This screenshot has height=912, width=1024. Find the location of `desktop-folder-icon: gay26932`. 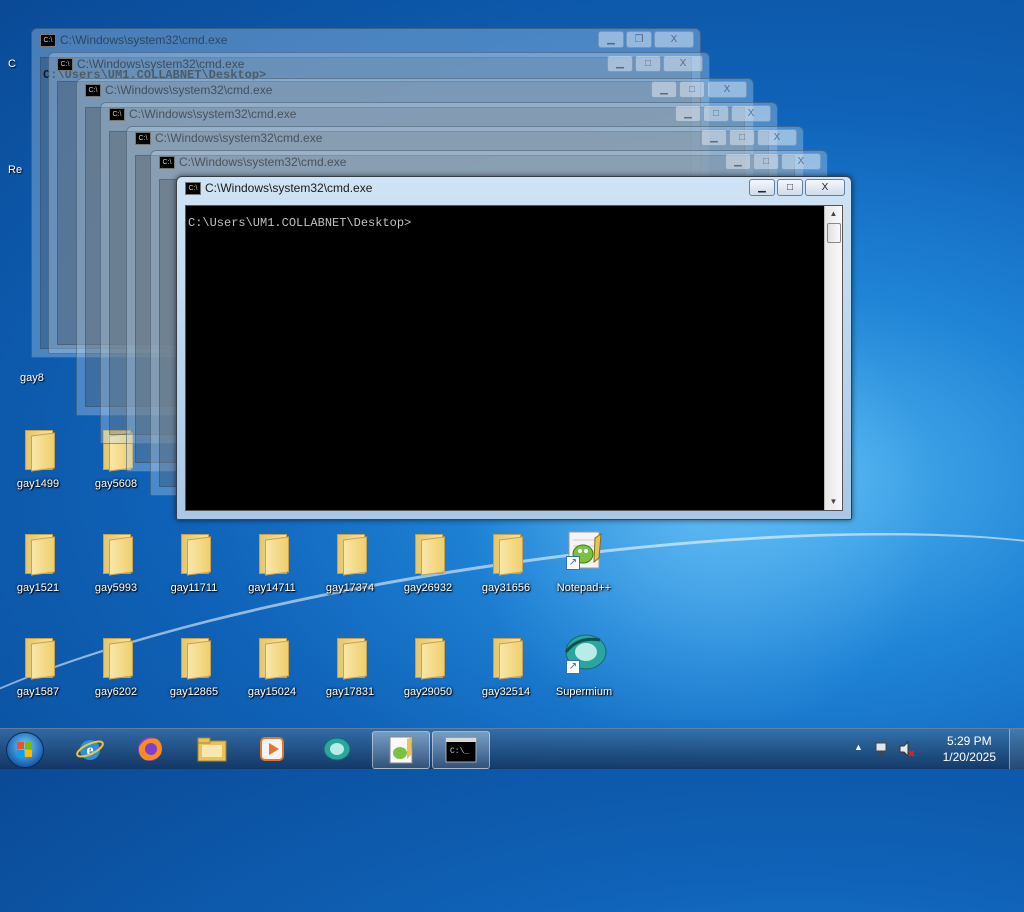

desktop-folder-icon: gay26932 is located at coordinates (428, 564).